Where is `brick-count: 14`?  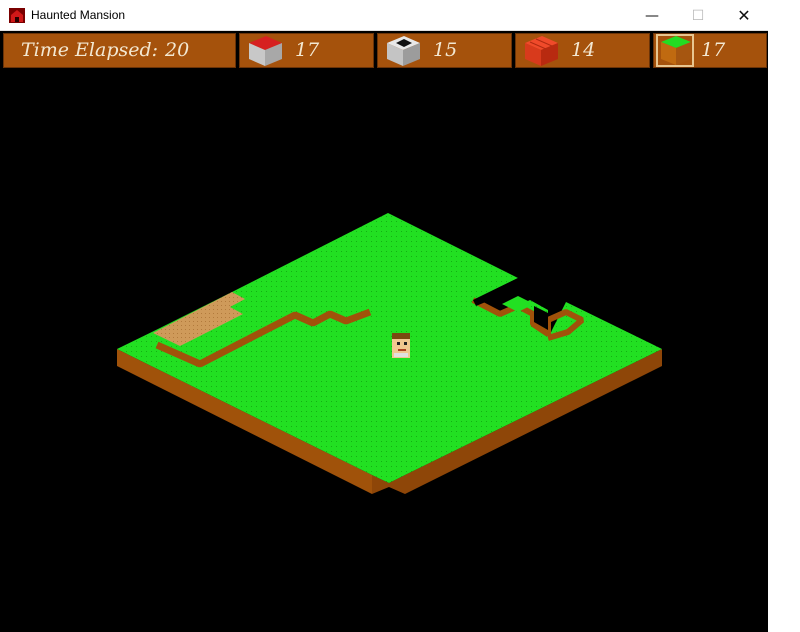 brick-count: 14 is located at coordinates (583, 50).